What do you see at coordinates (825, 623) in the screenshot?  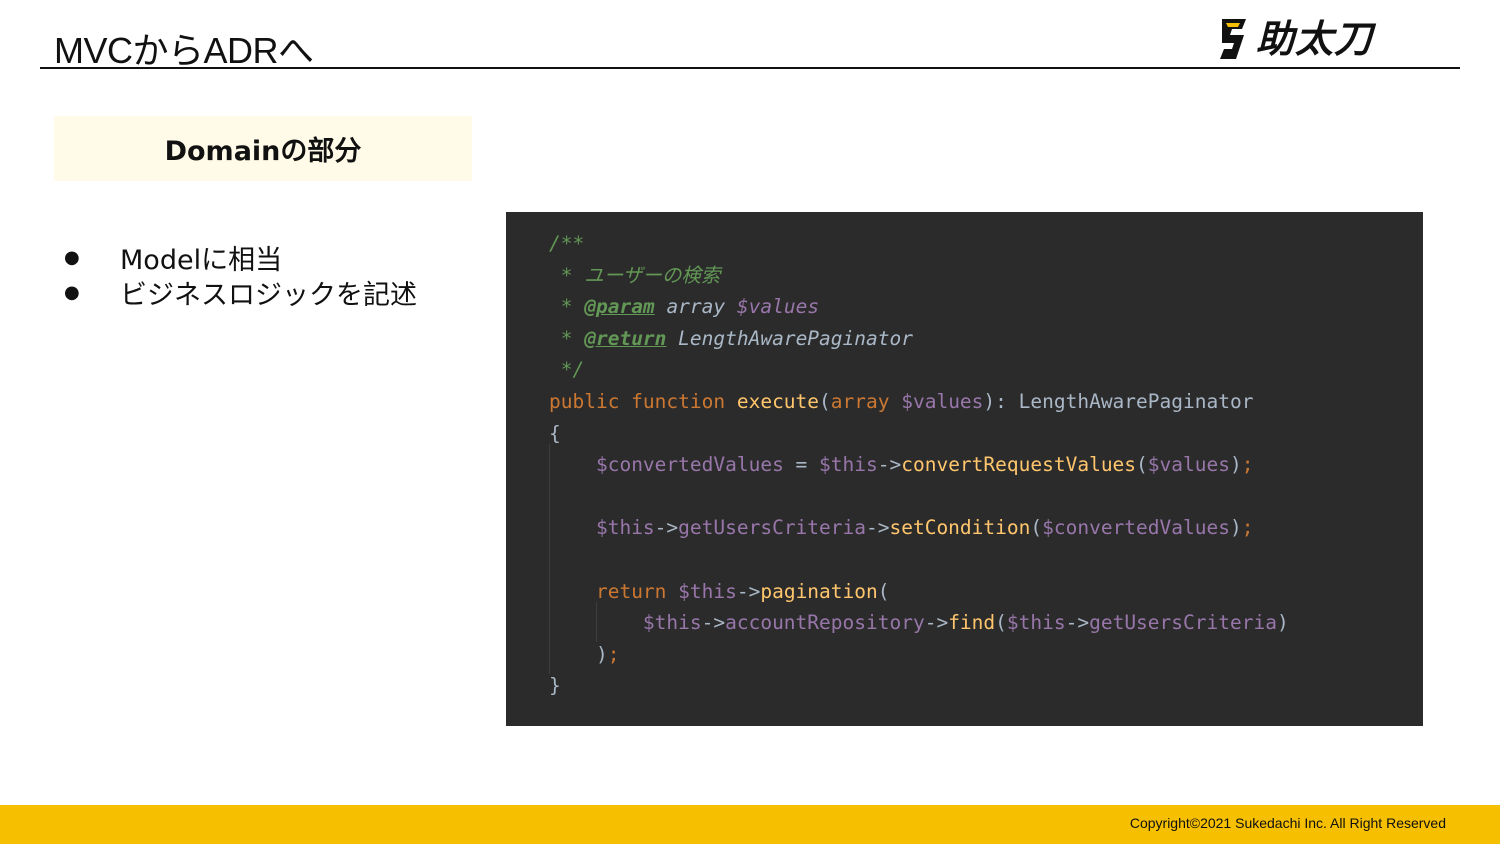 I see `code-token: accountRepository` at bounding box center [825, 623].